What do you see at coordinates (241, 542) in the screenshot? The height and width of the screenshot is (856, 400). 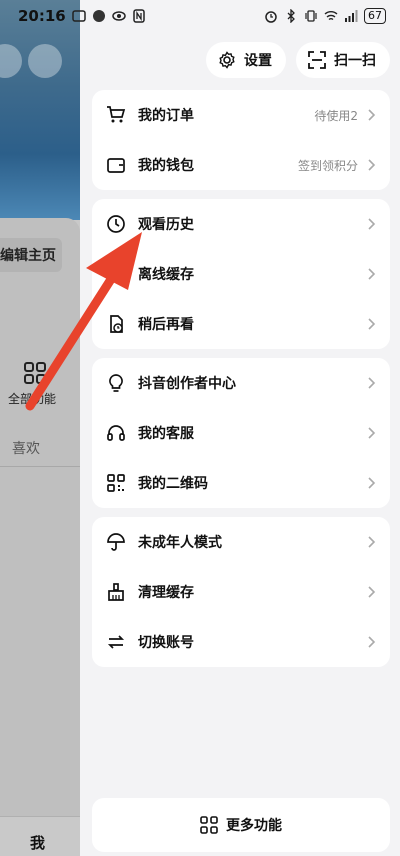 I see `menu-item-minor-mode: 未成年人模式` at bounding box center [241, 542].